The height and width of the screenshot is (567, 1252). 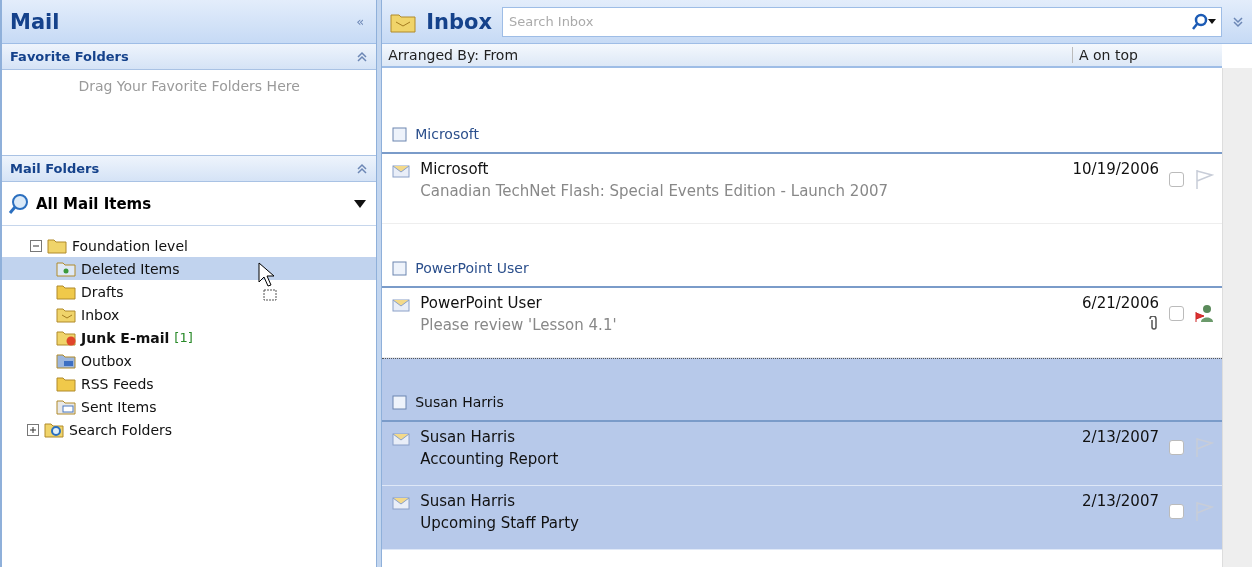 I want to click on pane-title: Mail, so click(x=35, y=21).